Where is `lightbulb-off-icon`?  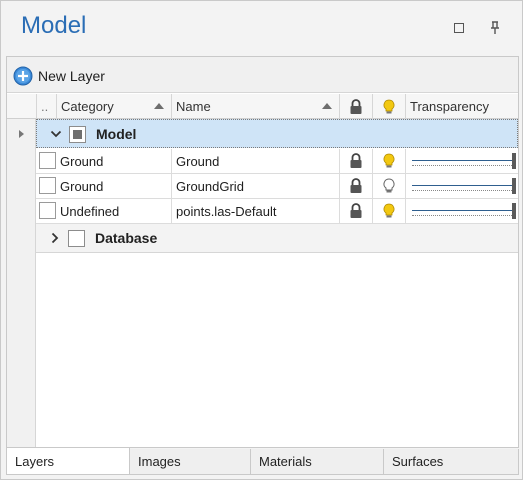 lightbulb-off-icon is located at coordinates (389, 185).